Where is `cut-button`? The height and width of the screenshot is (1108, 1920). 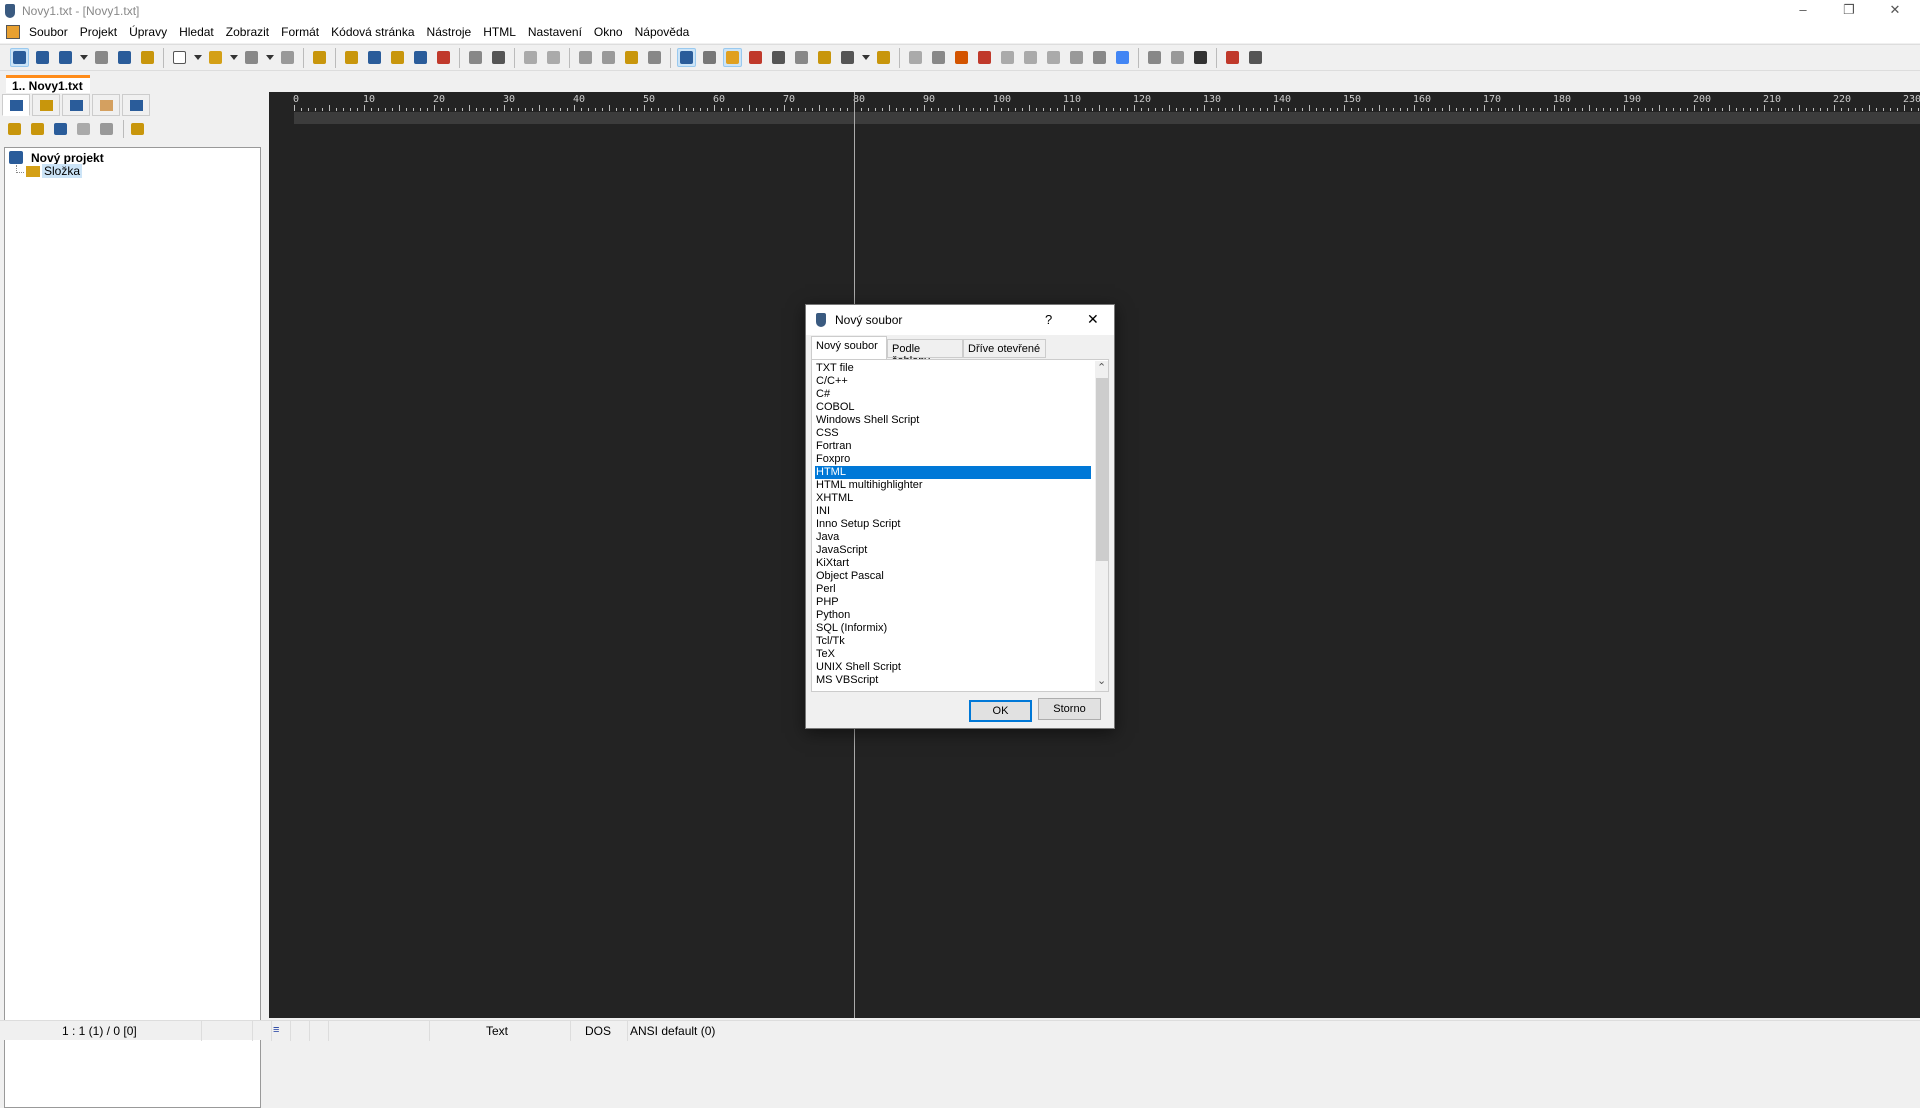
cut-button is located at coordinates (585, 57).